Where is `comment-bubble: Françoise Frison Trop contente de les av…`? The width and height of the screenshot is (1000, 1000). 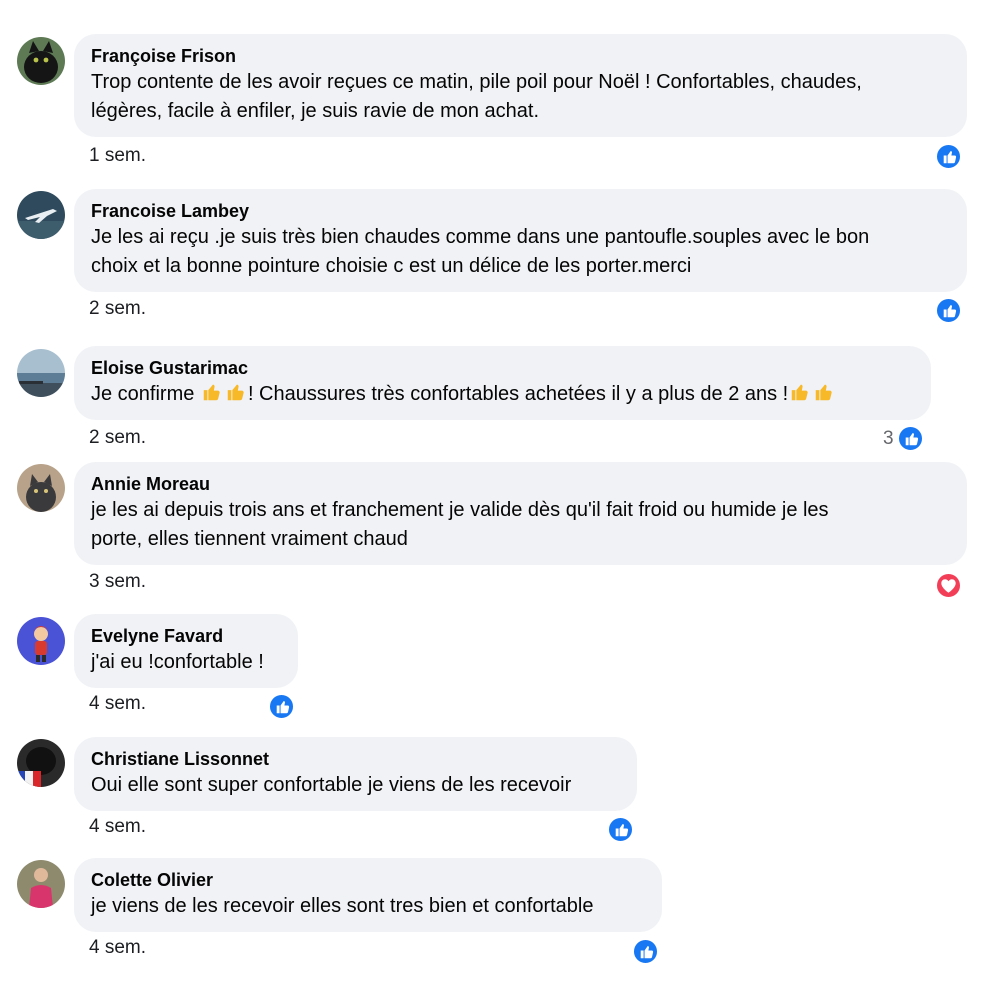
comment-bubble: Françoise Frison Trop contente de les av… is located at coordinates (520, 85).